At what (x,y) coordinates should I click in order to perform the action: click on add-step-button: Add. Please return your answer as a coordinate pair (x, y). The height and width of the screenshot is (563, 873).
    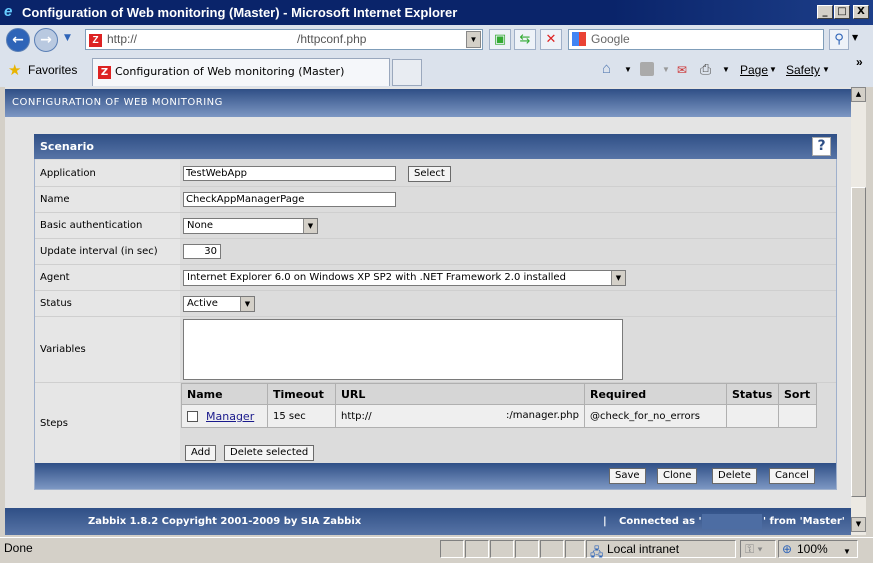
    Looking at the image, I should click on (201, 453).